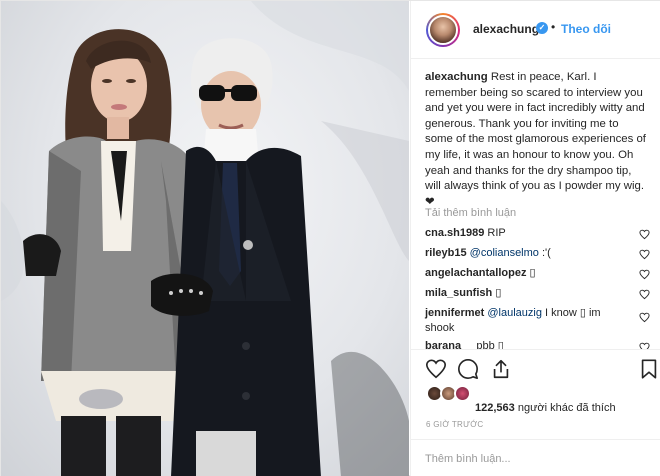 Image resolution: width=660 pixels, height=476 pixels. I want to click on likes-number: 122,563, so click(495, 408).